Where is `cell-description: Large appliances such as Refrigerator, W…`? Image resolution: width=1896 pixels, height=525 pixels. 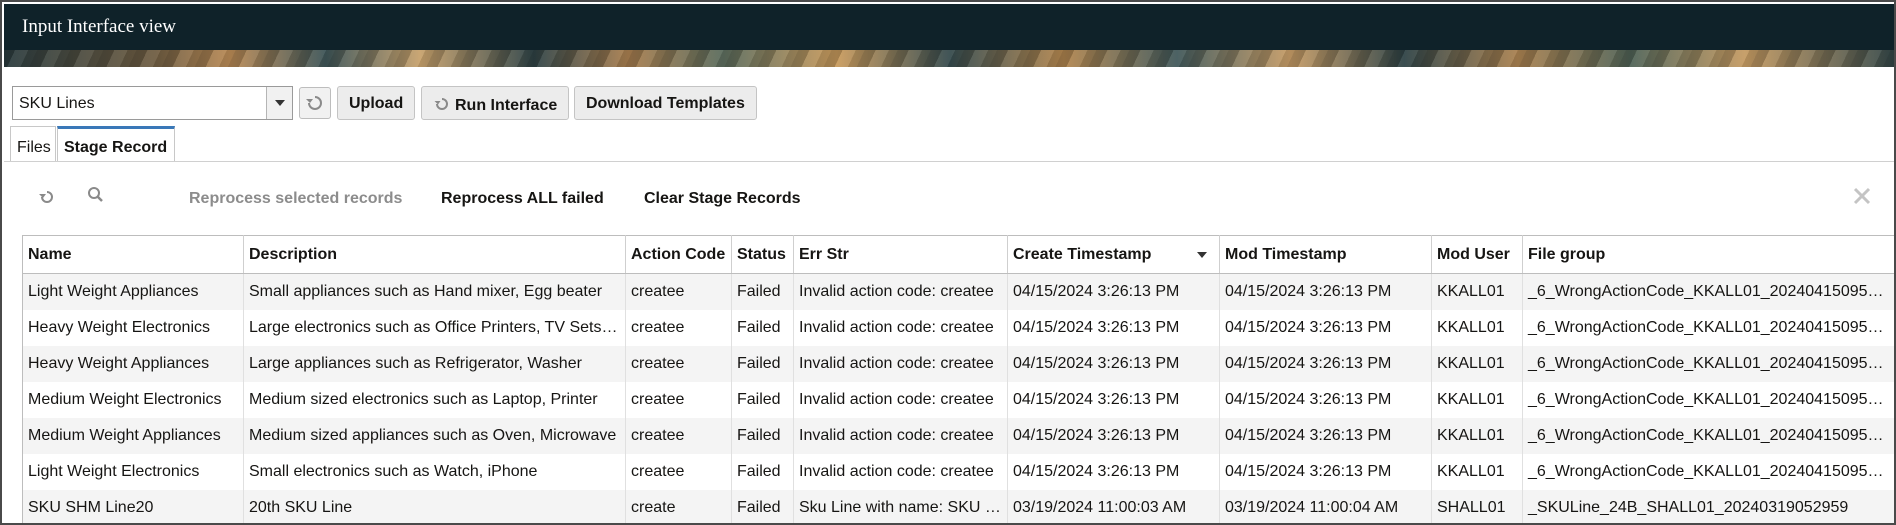 cell-description: Large appliances such as Refrigerator, W… is located at coordinates (434, 363).